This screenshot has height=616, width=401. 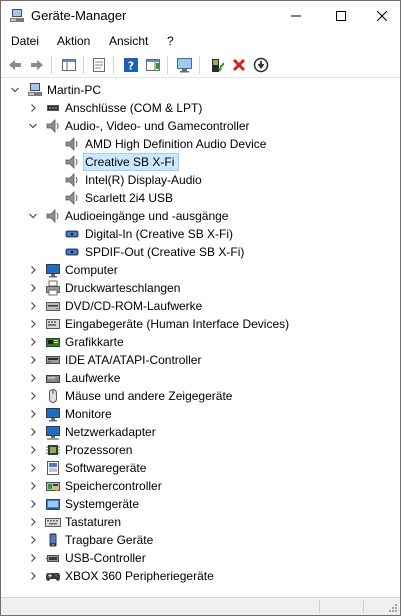 What do you see at coordinates (380, 16) in the screenshot?
I see `close-button` at bounding box center [380, 16].